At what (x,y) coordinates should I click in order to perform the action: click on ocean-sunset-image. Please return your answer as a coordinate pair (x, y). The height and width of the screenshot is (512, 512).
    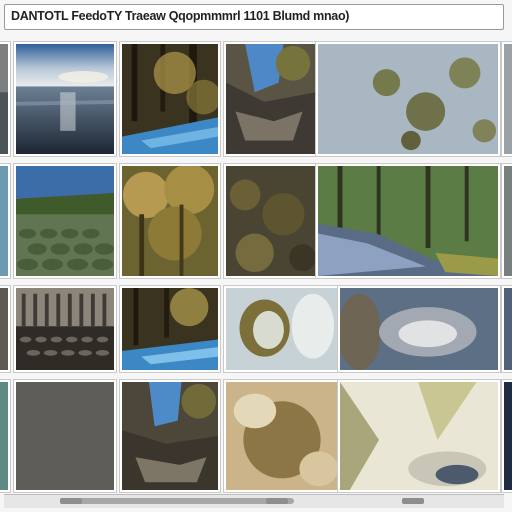
    Looking at the image, I should click on (65, 99).